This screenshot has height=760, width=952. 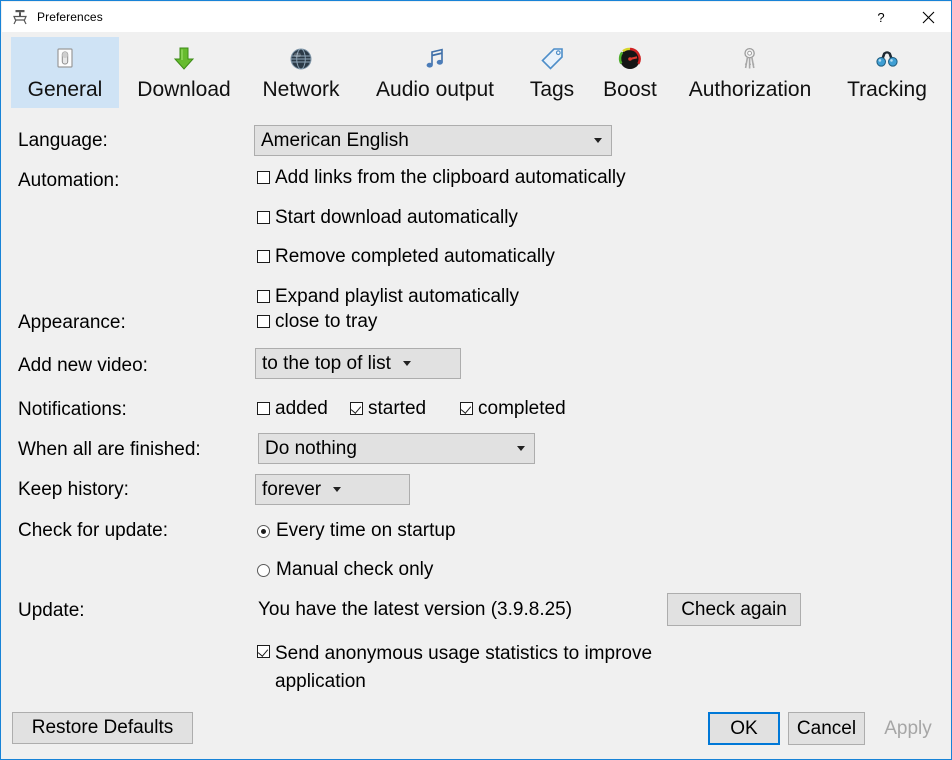 I want to click on checkbox-start-download-automatically: Start download automatically, so click(x=387, y=218).